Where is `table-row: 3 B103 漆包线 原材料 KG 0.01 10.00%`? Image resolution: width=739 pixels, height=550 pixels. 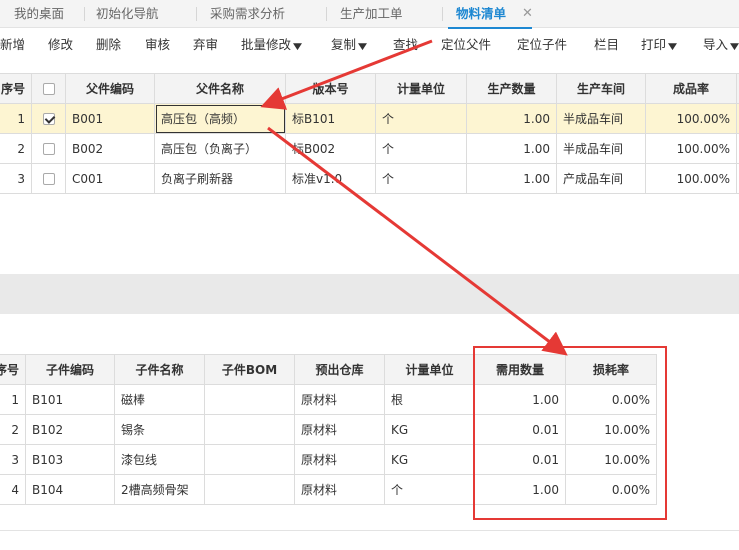 table-row: 3 B103 漆包线 原材料 KG 0.01 10.00% is located at coordinates (328, 459).